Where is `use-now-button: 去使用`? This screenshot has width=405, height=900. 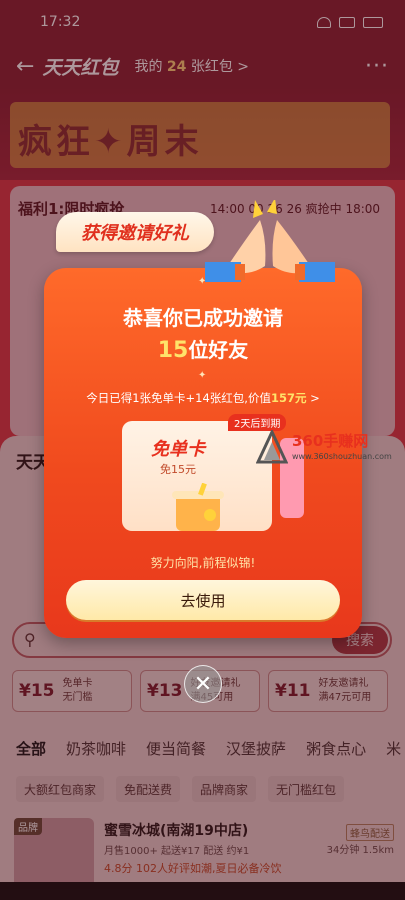
use-now-button: 去使用 is located at coordinates (203, 600).